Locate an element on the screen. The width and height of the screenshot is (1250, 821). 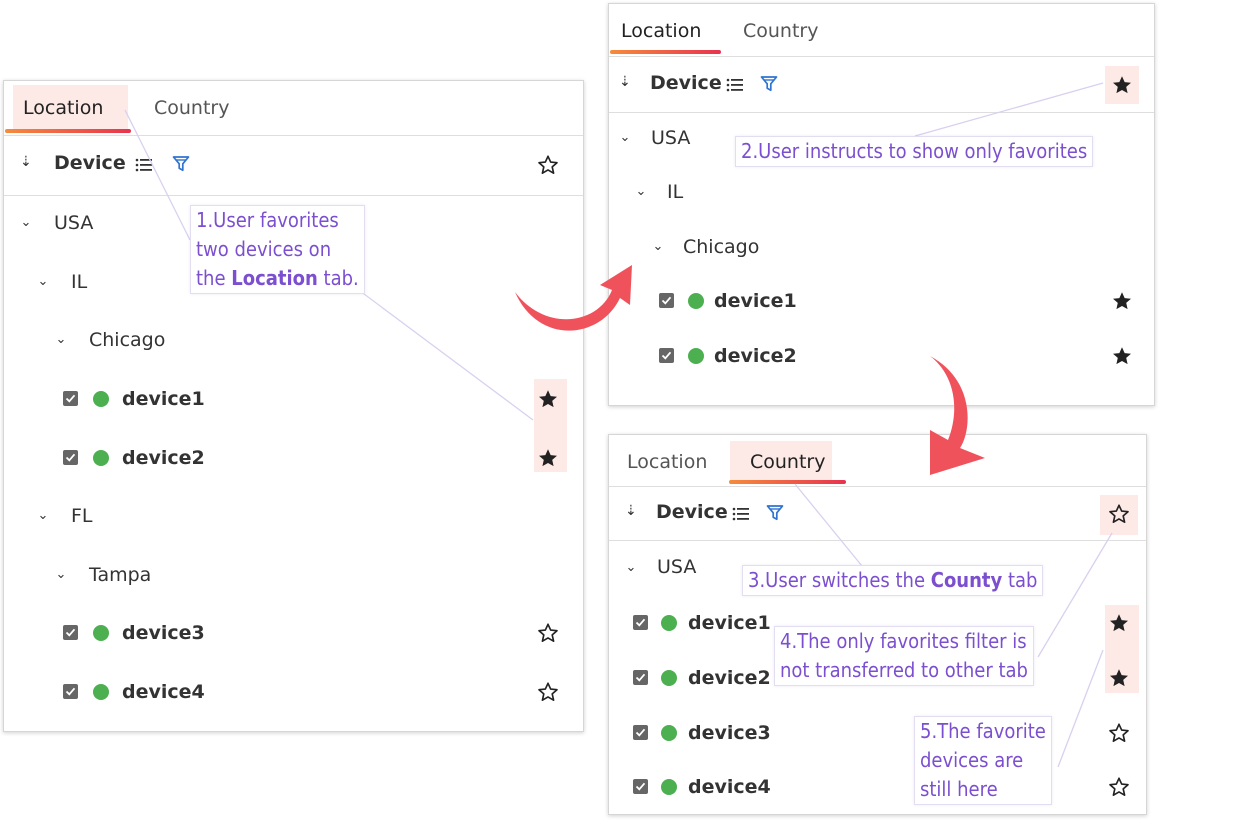
tree-node-tampa: ⌄ Tampa is located at coordinates (293, 575).